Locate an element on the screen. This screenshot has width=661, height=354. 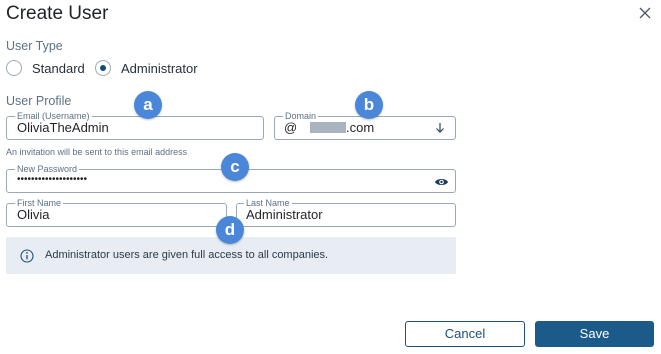
save-button: Save is located at coordinates (594, 334).